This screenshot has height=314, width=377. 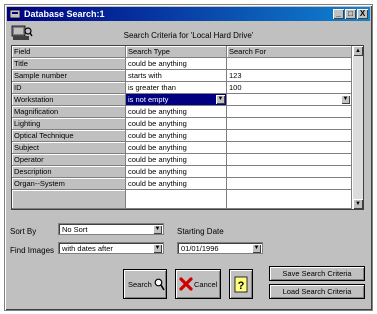 What do you see at coordinates (69, 172) in the screenshot?
I see `row-field: Description` at bounding box center [69, 172].